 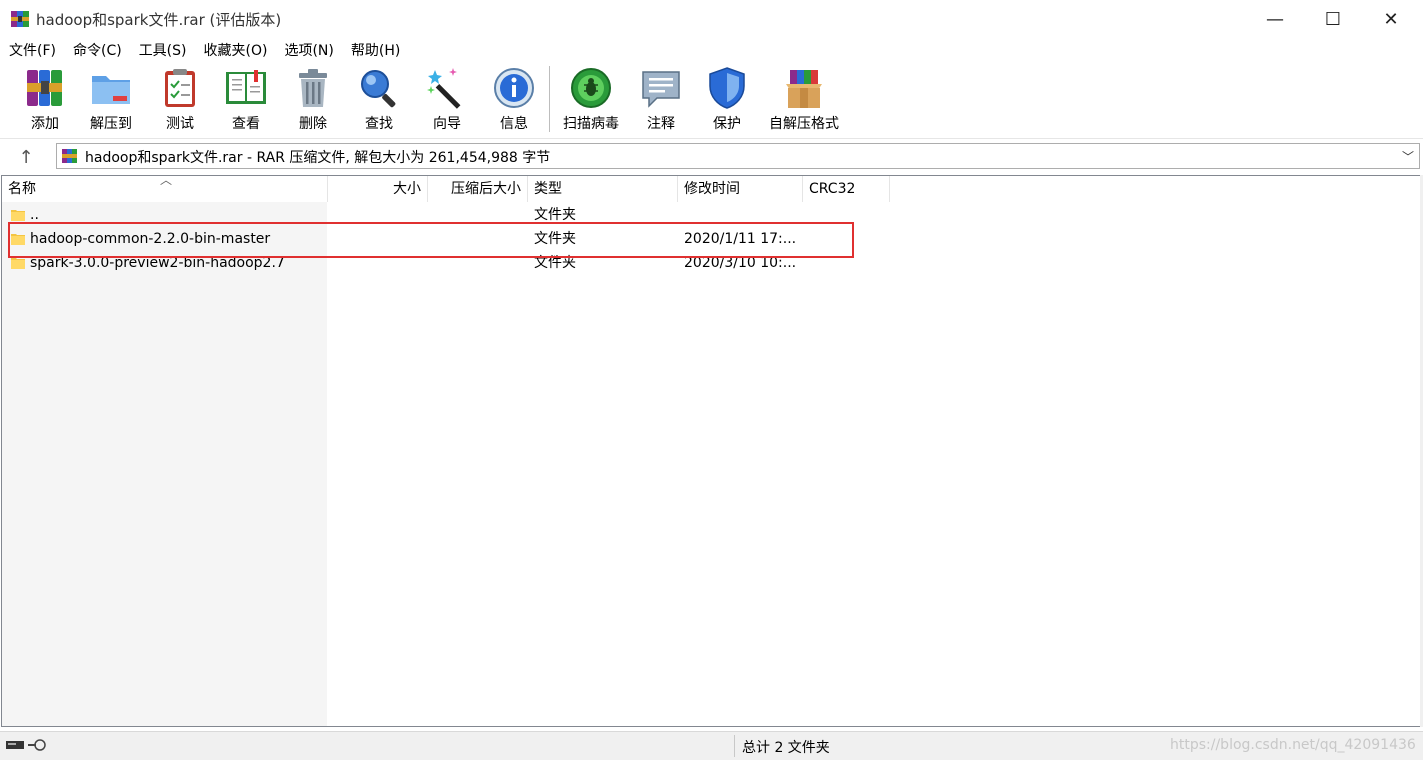 I want to click on close-icon: ✕, so click(x=1391, y=19).